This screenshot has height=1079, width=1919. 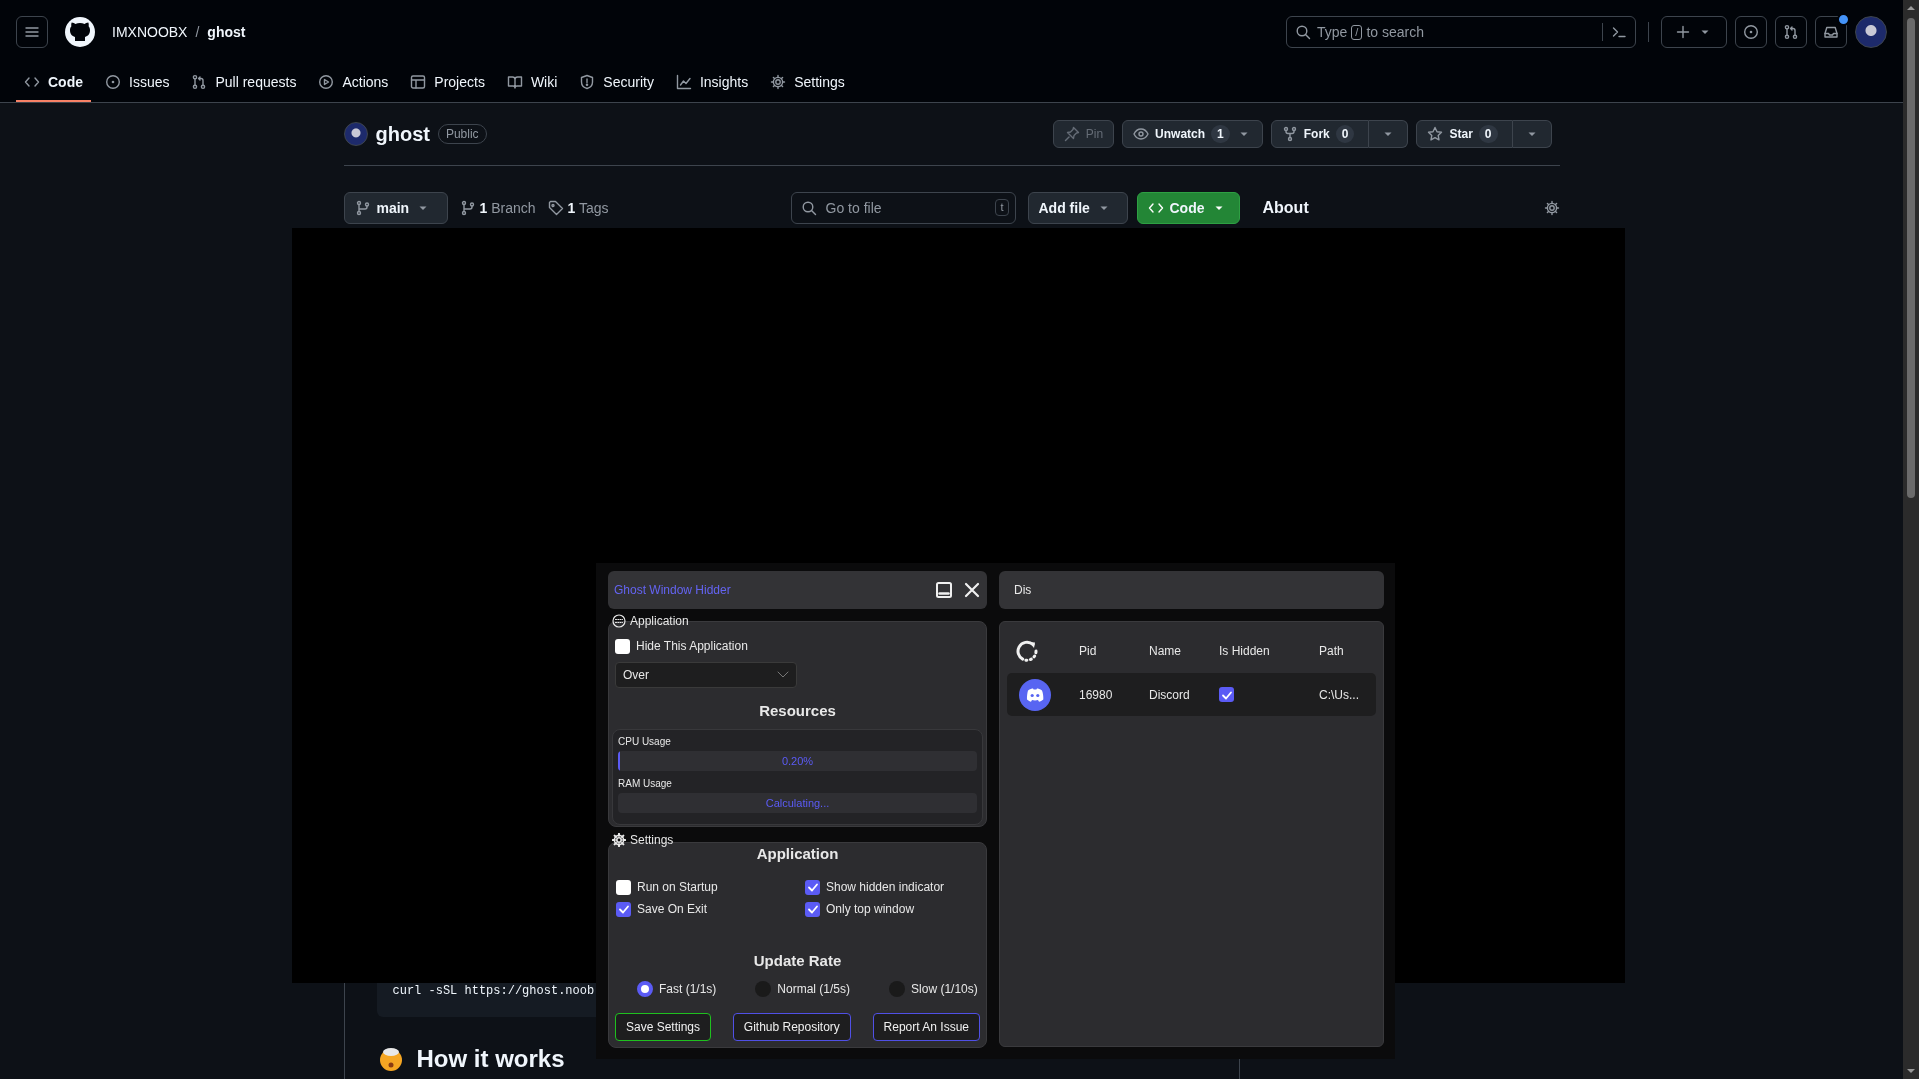 I want to click on branch-icon, so click(x=467, y=208).